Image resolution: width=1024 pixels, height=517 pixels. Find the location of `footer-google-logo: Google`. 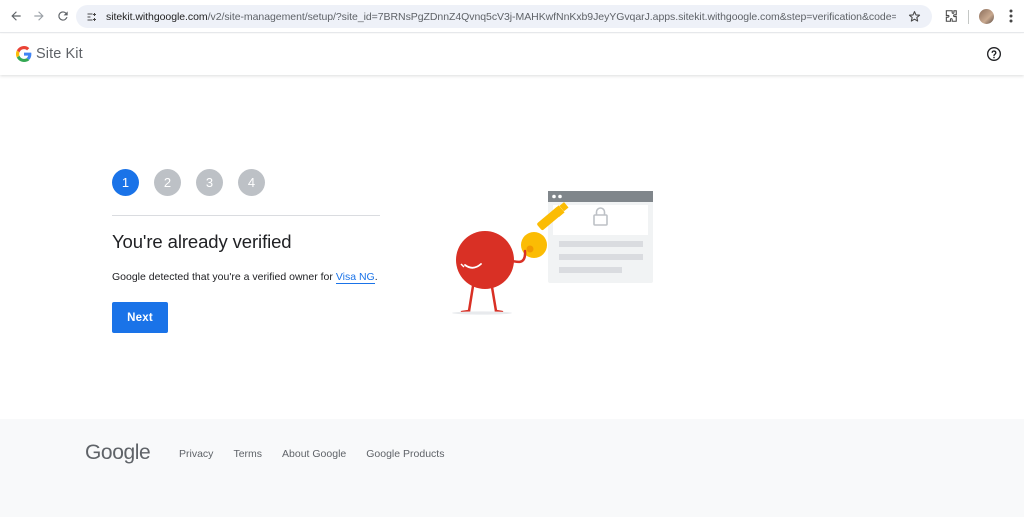

footer-google-logo: Google is located at coordinates (118, 453).